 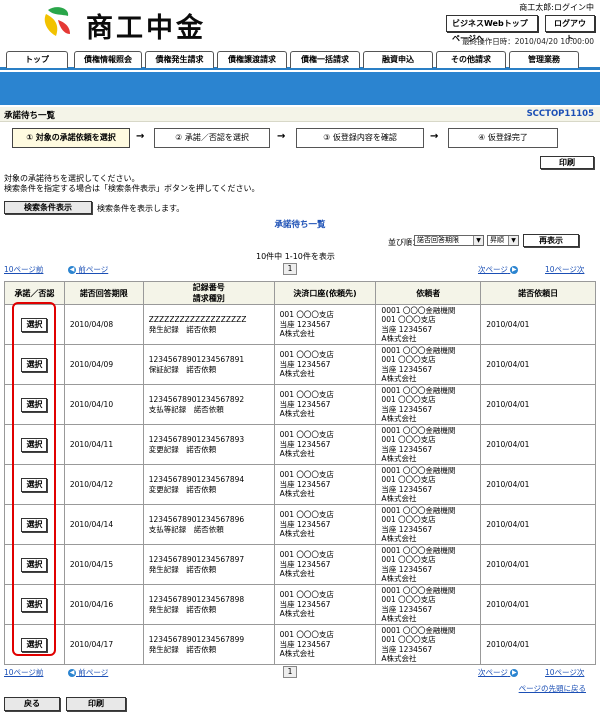 What do you see at coordinates (252, 59) in the screenshot?
I see `tab-claim-transfer: 債権譲渡請求` at bounding box center [252, 59].